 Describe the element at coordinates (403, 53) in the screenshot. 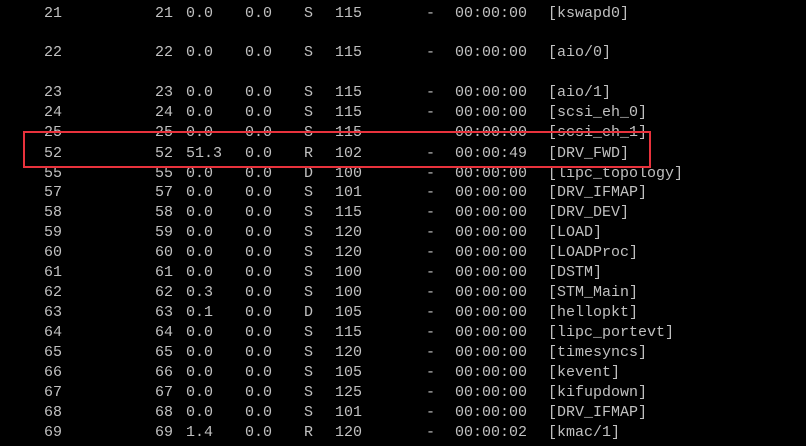

I see `process-row: 22 22 0.0 0.0 S 115 - 00:00:00 [aio/0]` at that location.